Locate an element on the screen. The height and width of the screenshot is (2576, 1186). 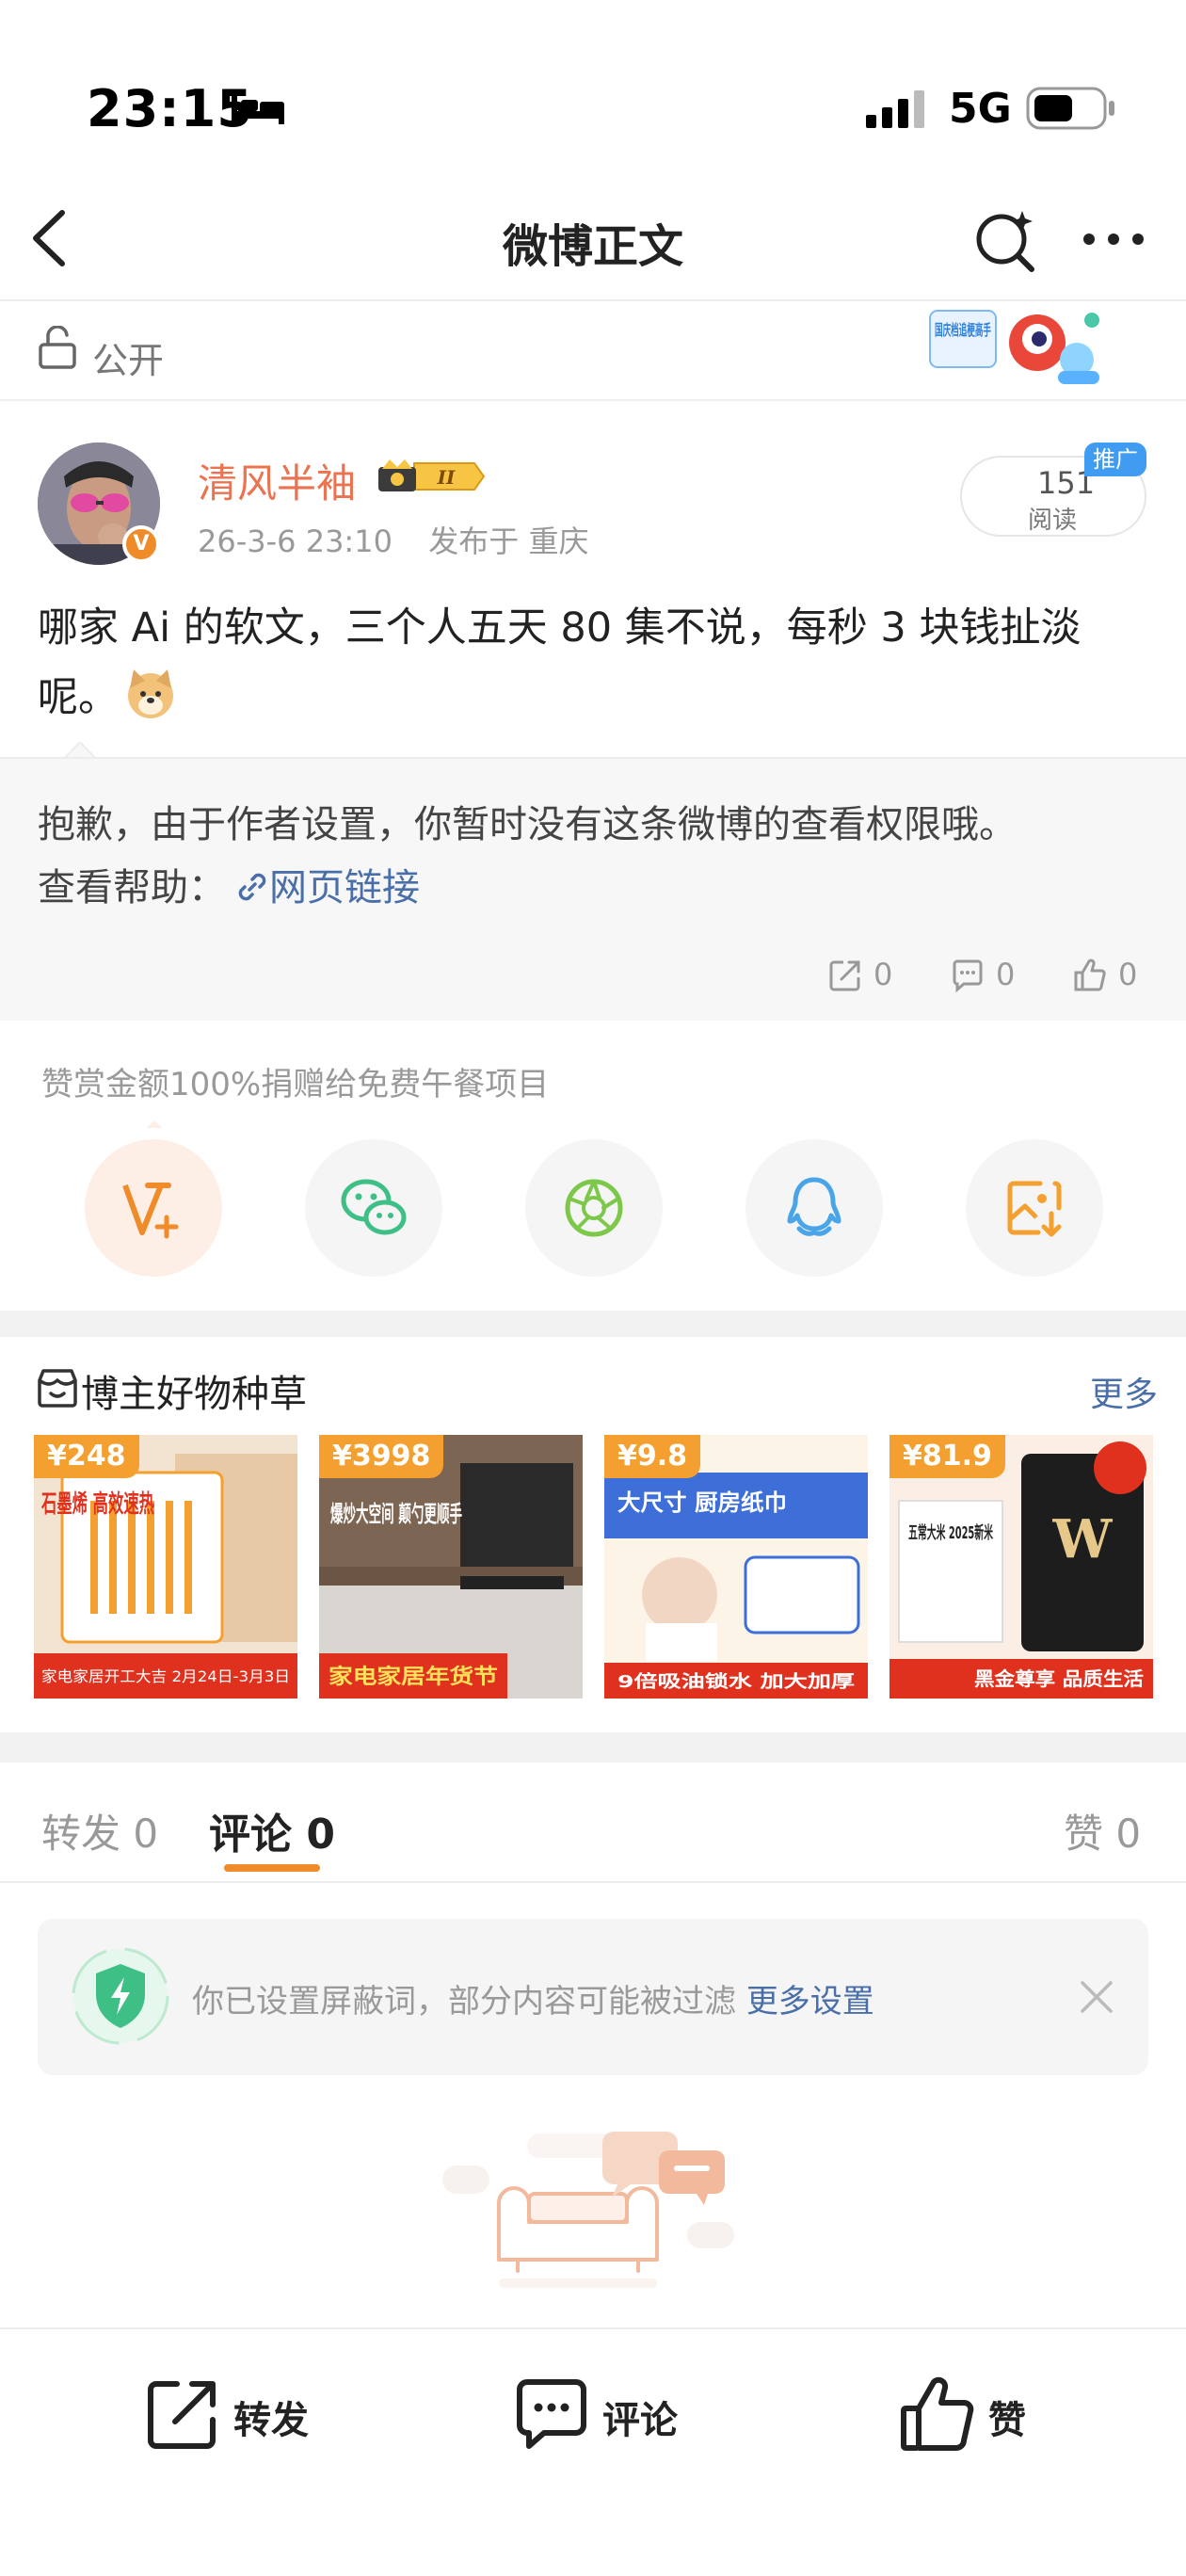
repost-count: 0 is located at coordinates (883, 974).